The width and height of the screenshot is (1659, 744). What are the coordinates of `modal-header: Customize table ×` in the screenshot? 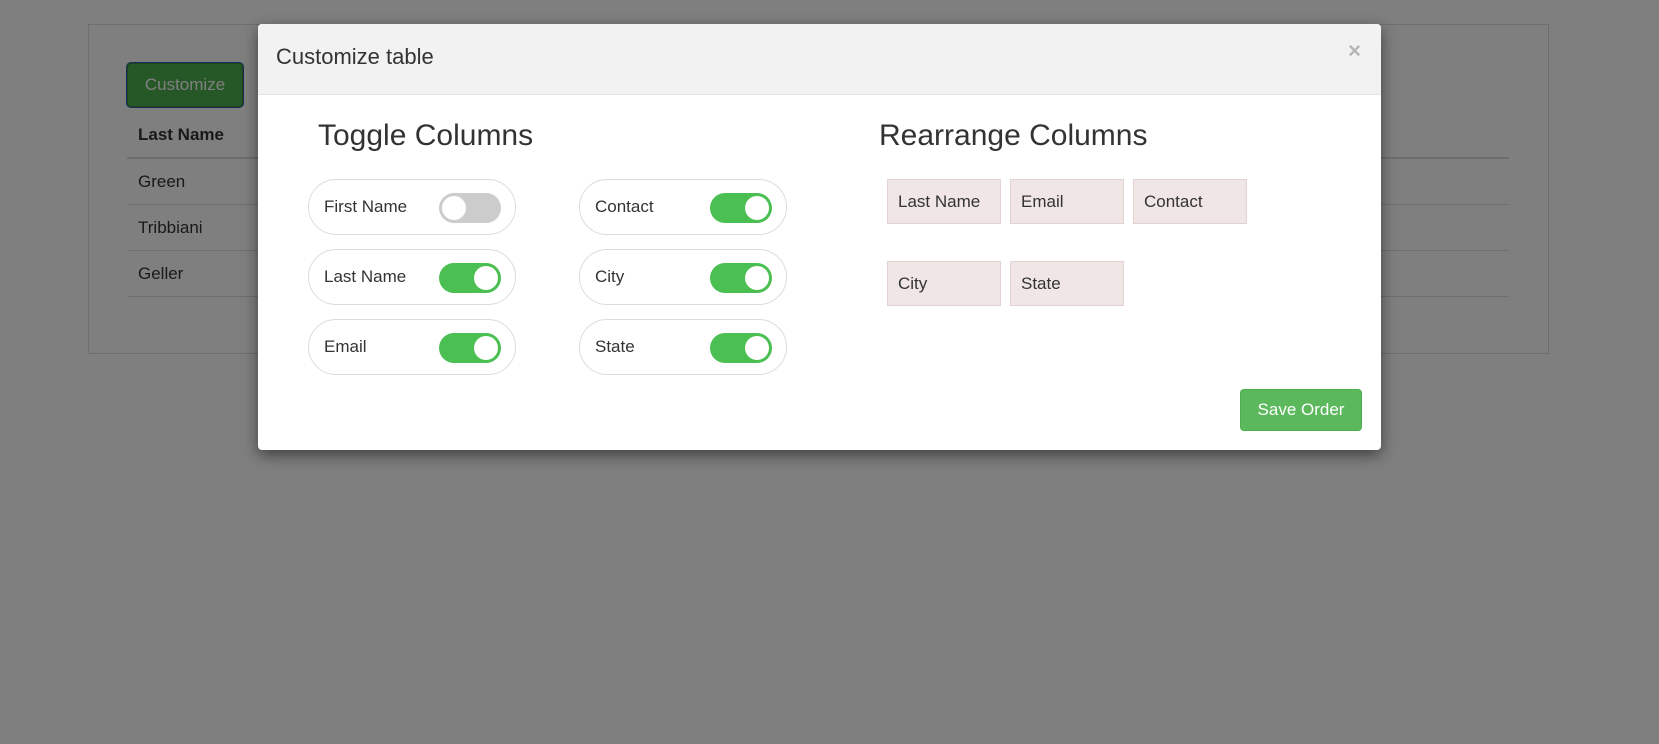 It's located at (819, 59).